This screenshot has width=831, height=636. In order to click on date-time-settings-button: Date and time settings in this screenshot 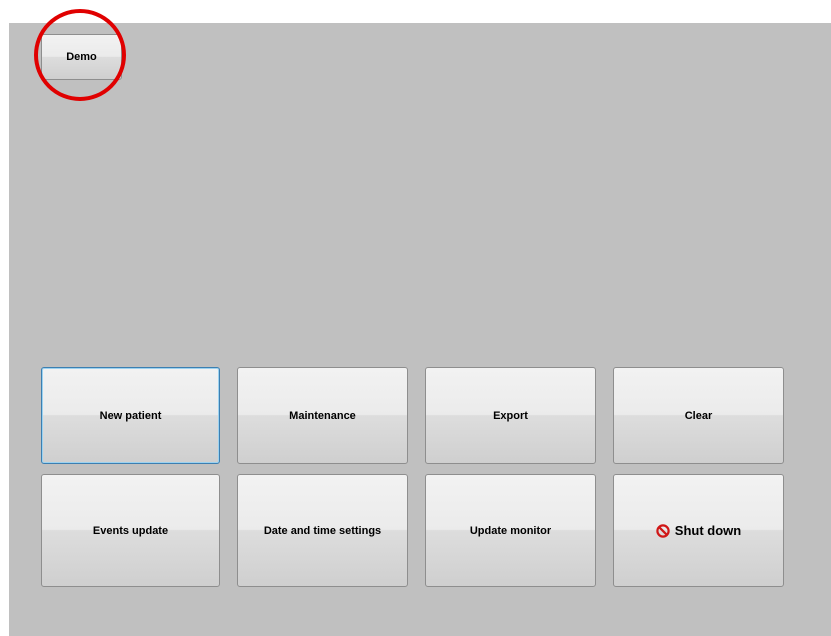, I will do `click(322, 530)`.